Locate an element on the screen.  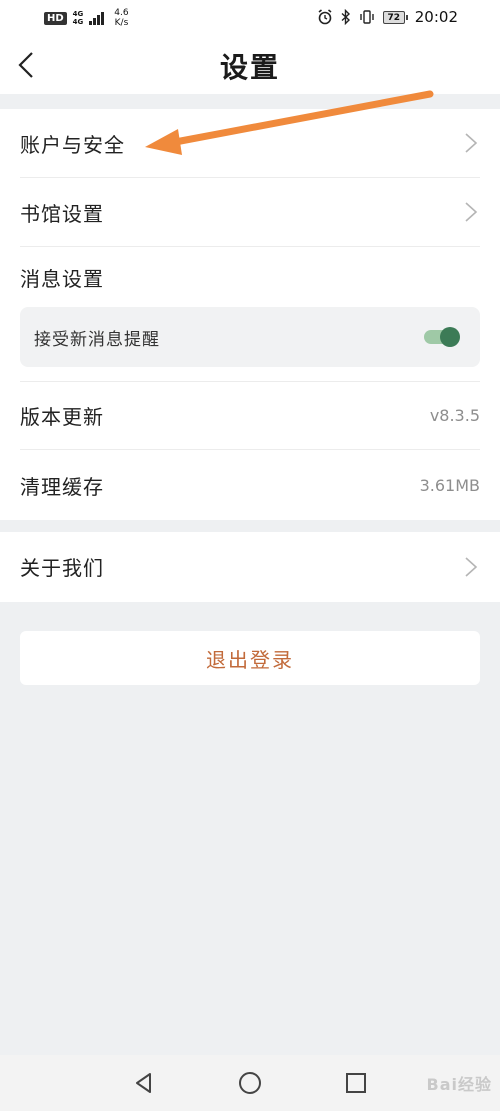
logout-label: 退出登录 is located at coordinates (250, 659).